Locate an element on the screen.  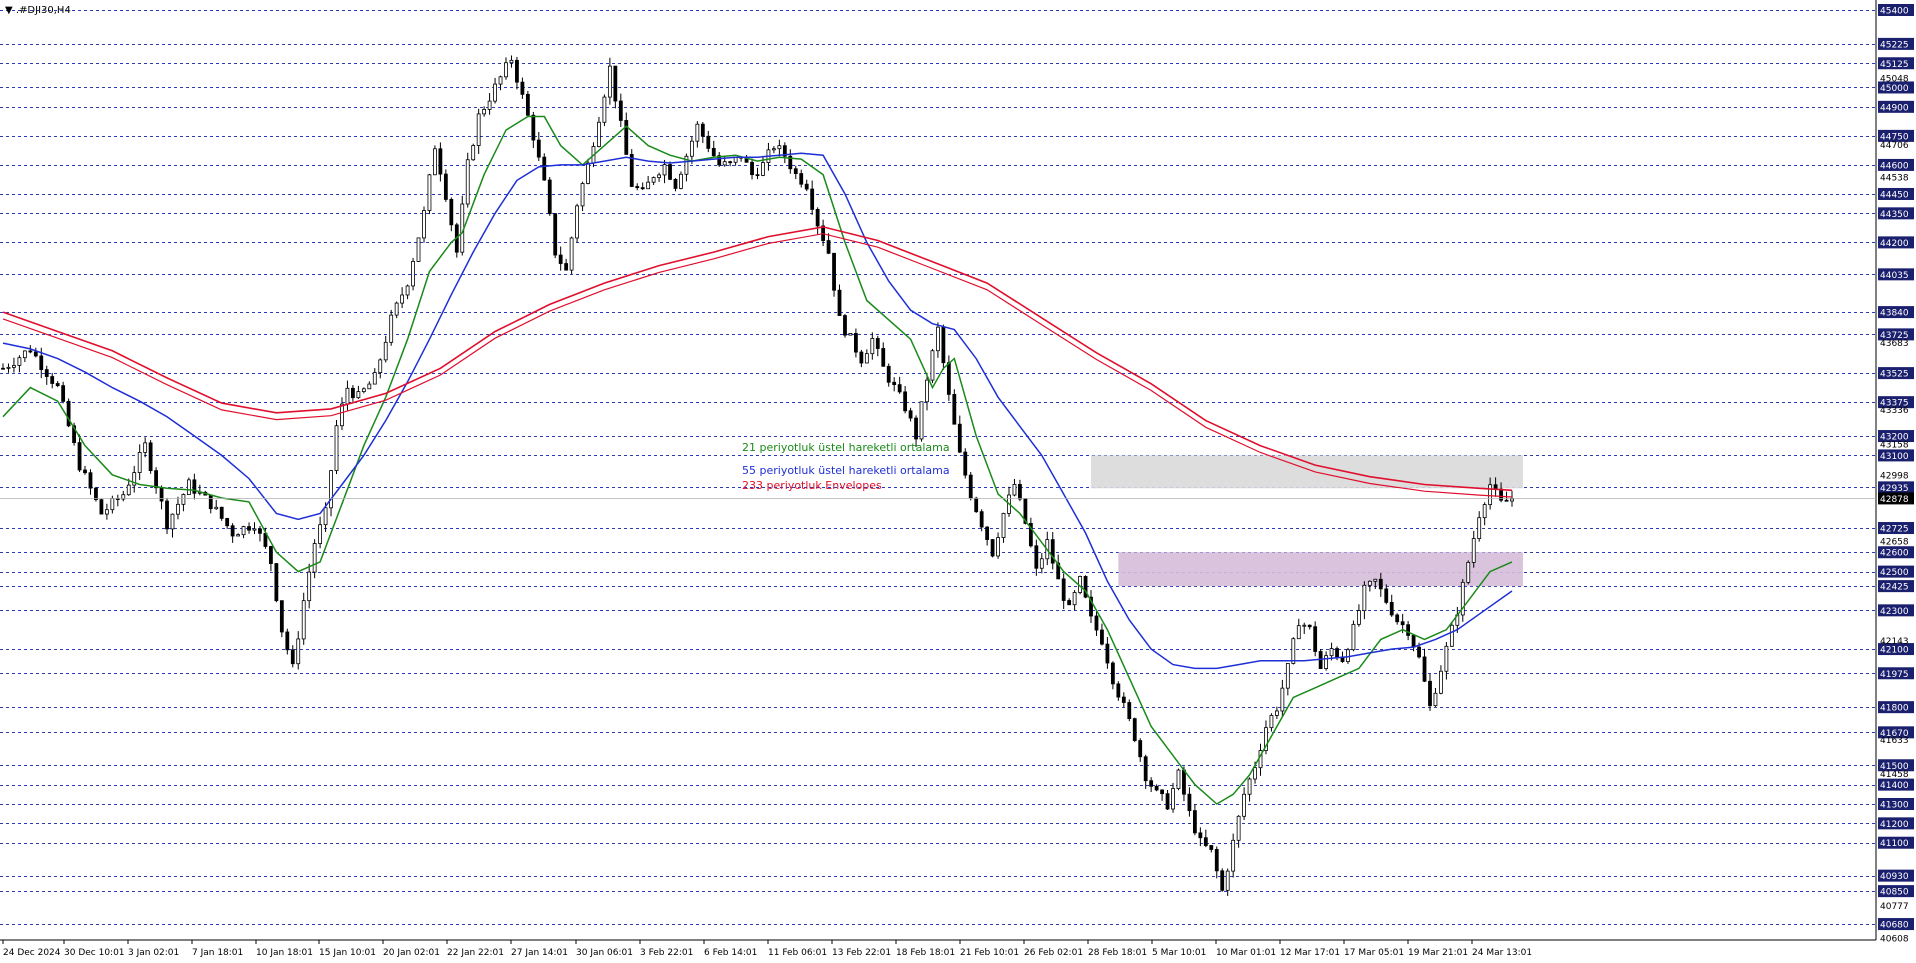
time-tick-label: 19 Mar 21:01 is located at coordinates (1438, 953).